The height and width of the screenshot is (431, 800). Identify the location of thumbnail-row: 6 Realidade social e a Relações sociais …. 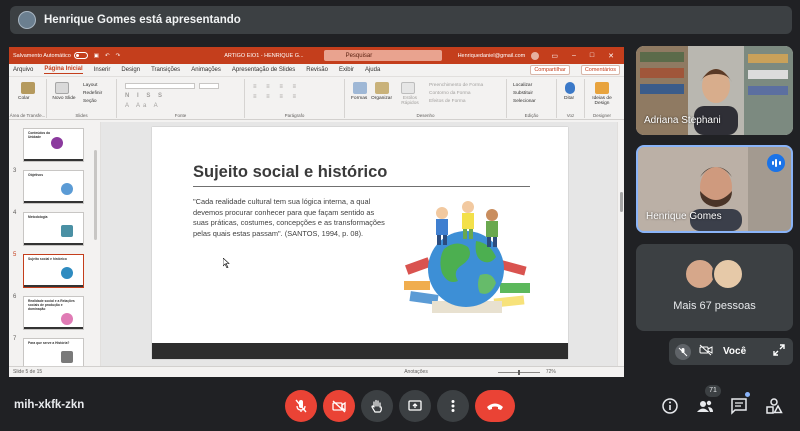
(54, 313).